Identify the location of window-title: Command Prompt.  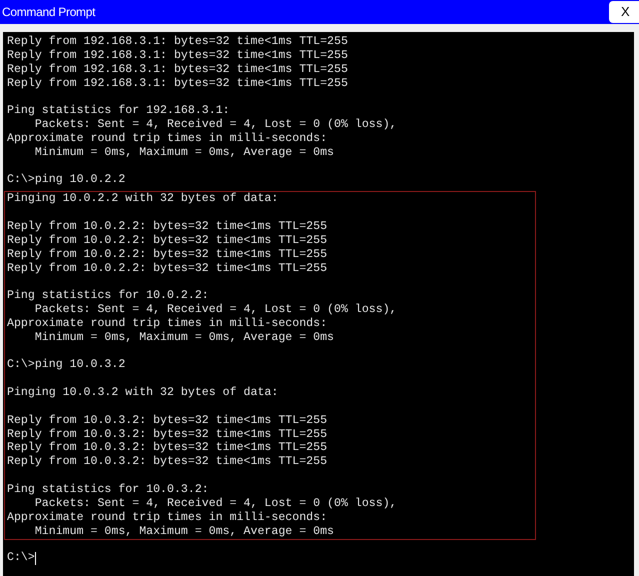
(48, 12).